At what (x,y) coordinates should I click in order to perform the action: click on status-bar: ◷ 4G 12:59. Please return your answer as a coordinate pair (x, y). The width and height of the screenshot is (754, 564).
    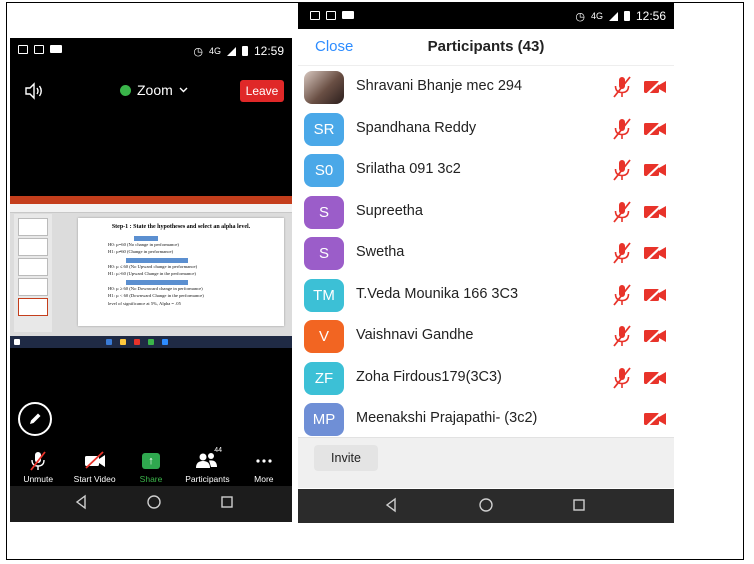
    Looking at the image, I should click on (151, 51).